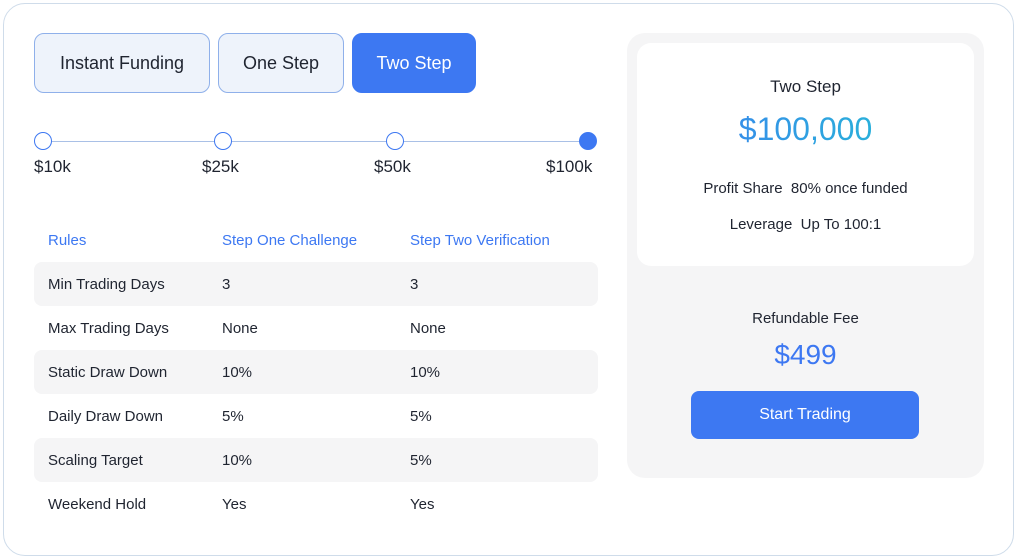 The image size is (1017, 559). I want to click on rule-name: Scaling Target, so click(95, 460).